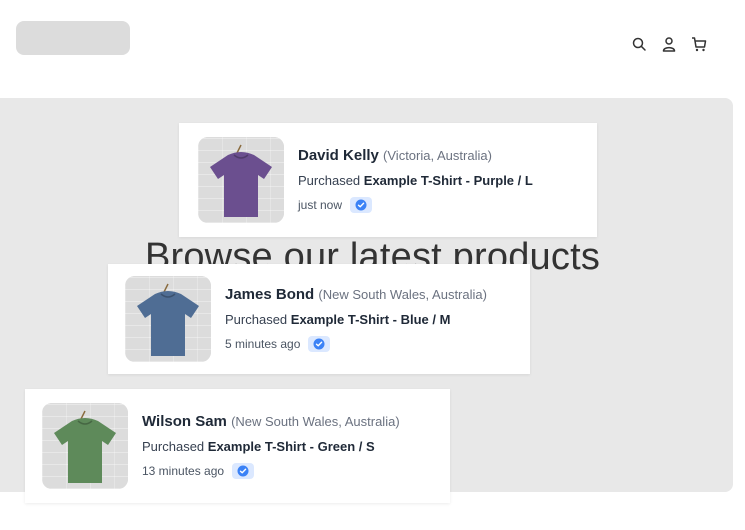  I want to click on search-icon, so click(639, 44).